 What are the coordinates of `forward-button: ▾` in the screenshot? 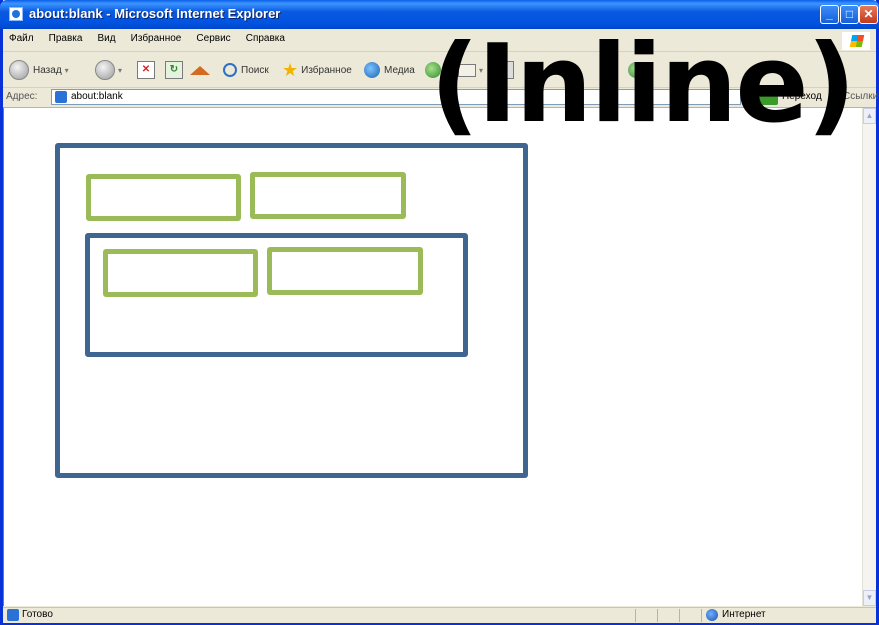 It's located at (108, 70).